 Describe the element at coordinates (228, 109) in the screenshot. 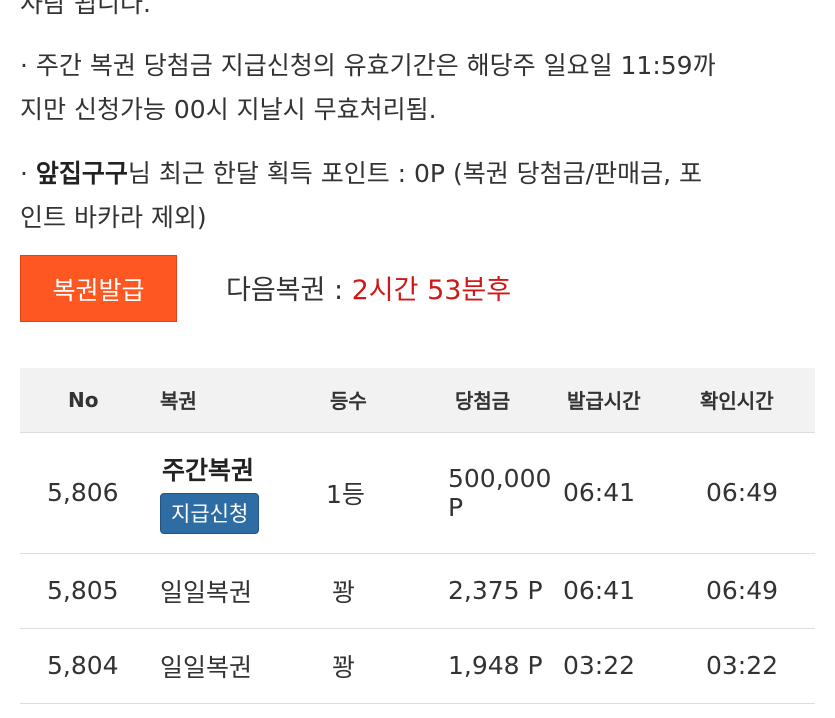

I see `notice-validity-line2: 지만 신청가능 00시 지날시 무효처리됨.` at that location.